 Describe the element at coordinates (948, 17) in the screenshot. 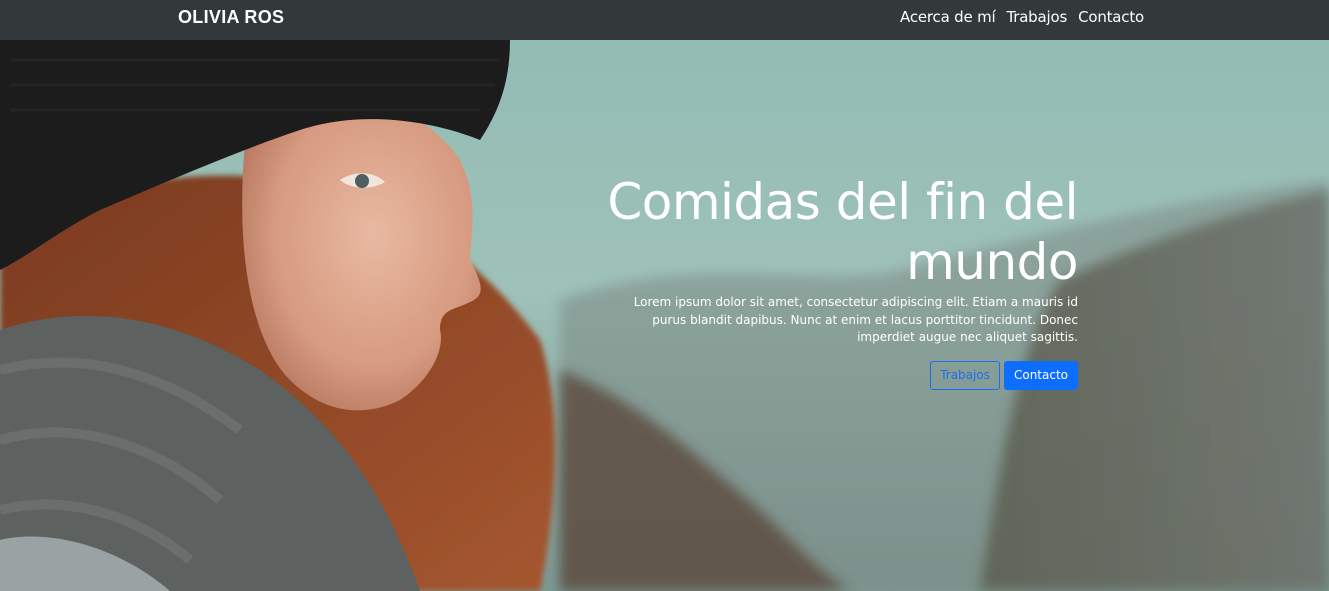

I see `nav-link-about: Acerca de mí` at that location.